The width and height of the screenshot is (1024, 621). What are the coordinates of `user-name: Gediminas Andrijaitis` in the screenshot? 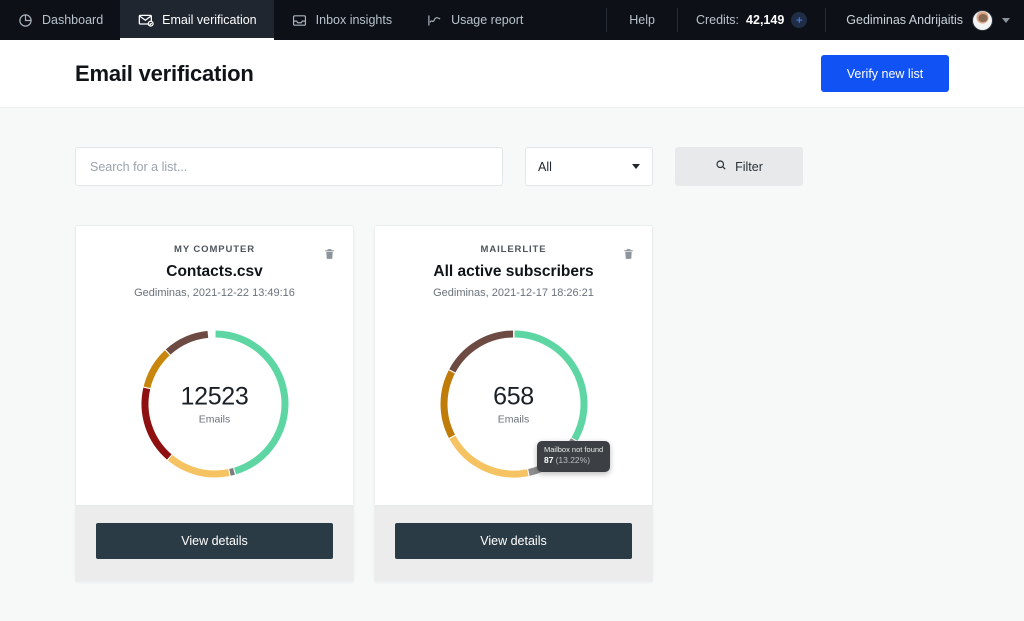 It's located at (904, 20).